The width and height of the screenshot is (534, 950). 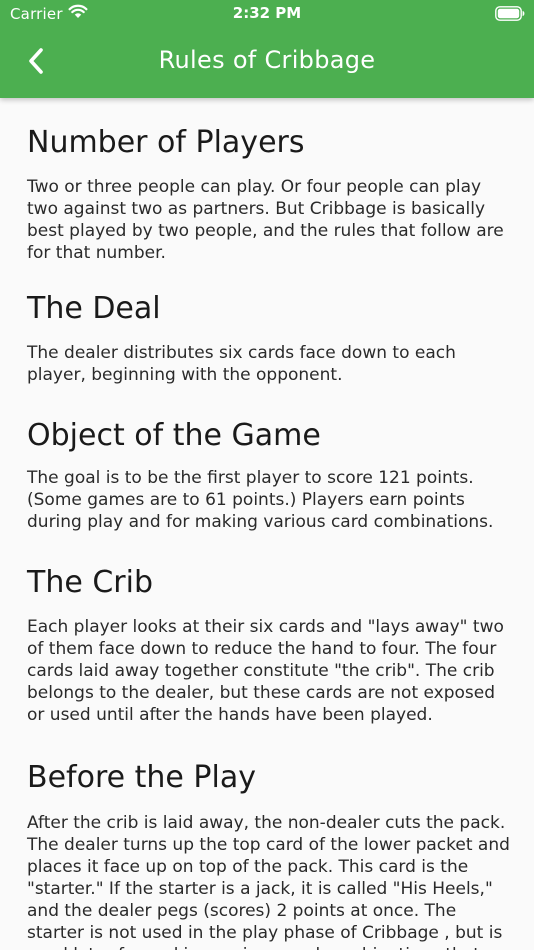 I want to click on app-header: Carrier 2:32 PM Rules of Cribbage, so click(x=267, y=49).